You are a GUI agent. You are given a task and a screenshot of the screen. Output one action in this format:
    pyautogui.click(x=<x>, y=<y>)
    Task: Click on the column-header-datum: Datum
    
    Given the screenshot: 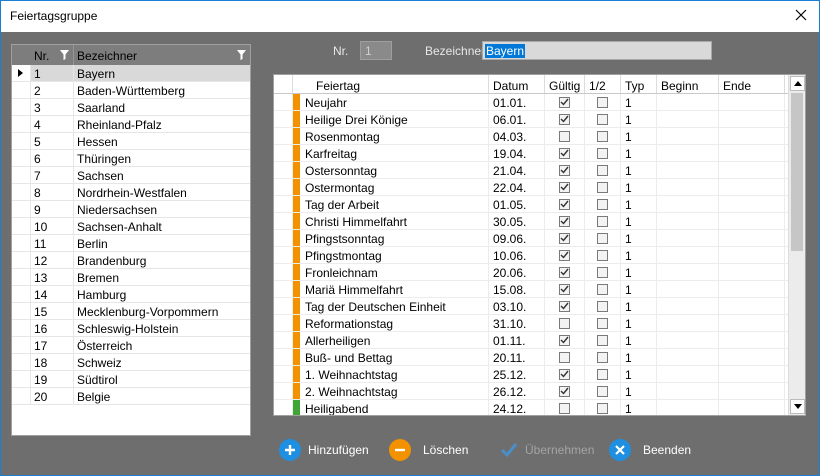 What is the action you would take?
    pyautogui.click(x=517, y=84)
    